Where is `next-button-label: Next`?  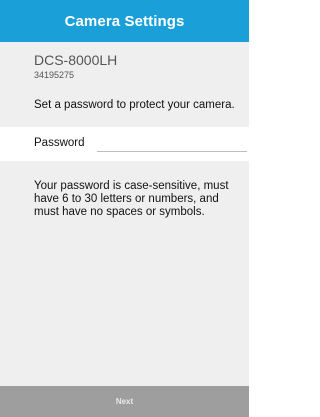 next-button-label: Next is located at coordinates (124, 401).